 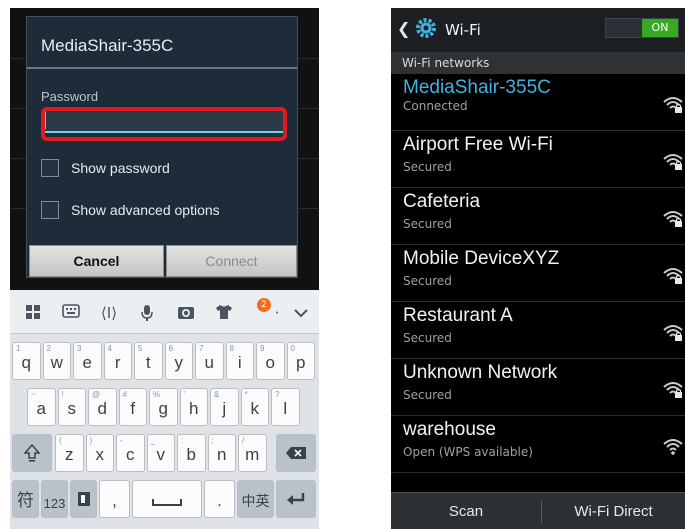 What do you see at coordinates (477, 87) in the screenshot?
I see `network-name: MediaShair-355C` at bounding box center [477, 87].